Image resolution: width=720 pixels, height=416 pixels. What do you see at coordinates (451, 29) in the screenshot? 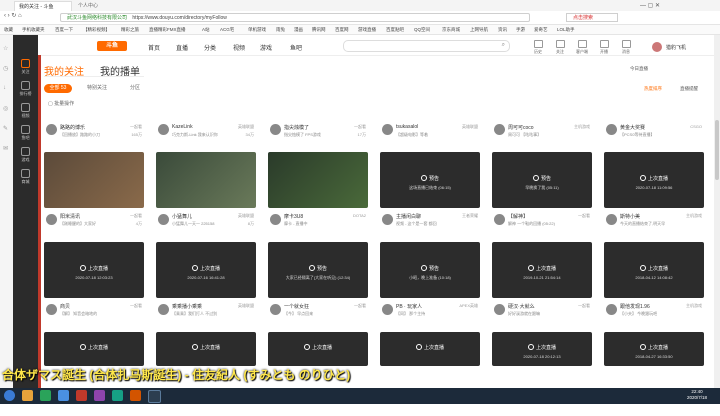
I see `bookmark-item: 京东商城` at bounding box center [451, 29].